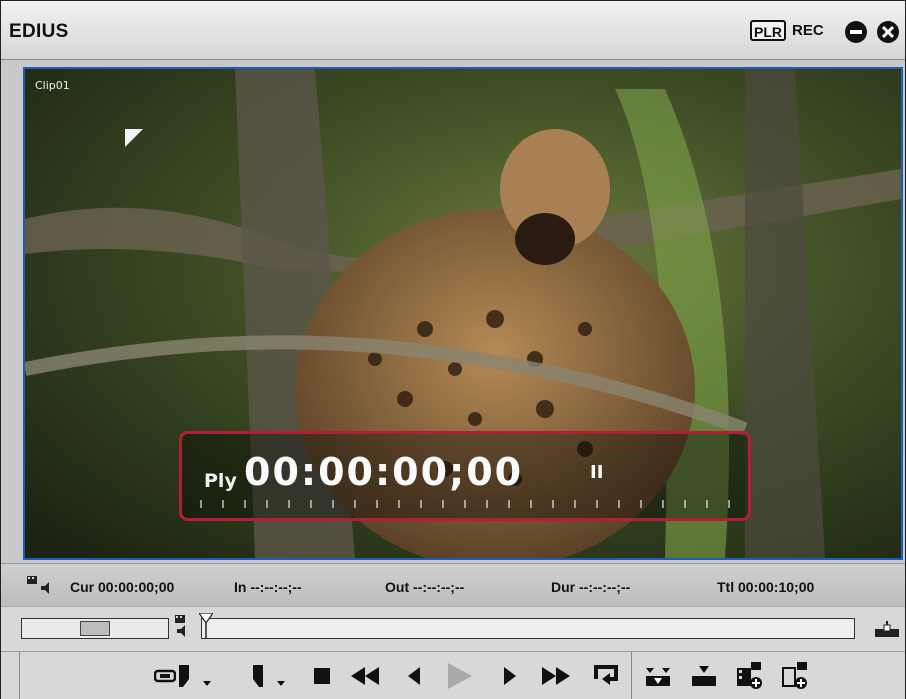 Image resolution: width=906 pixels, height=699 pixels. Describe the element at coordinates (220, 481) in the screenshot. I see `playback-mode-label: Ply` at that location.